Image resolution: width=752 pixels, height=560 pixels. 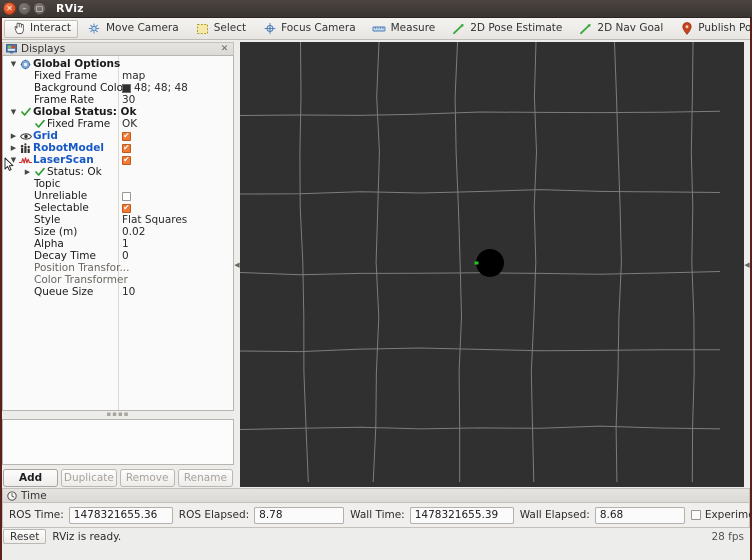 I want to click on tree-row: Queue Size 10, so click(x=118, y=292).